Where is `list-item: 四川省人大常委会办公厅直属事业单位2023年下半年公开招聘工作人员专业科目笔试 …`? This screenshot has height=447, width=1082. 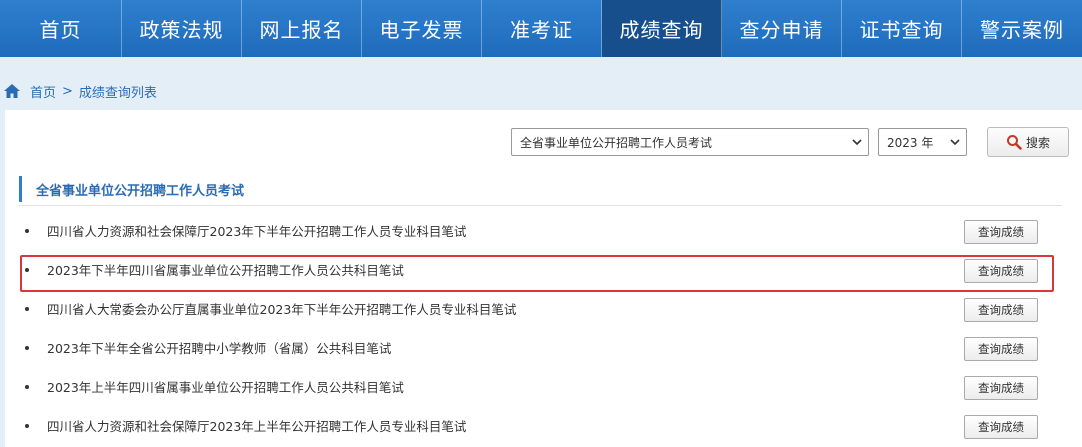
list-item: 四川省人大常委会办公厅直属事业单位2023年下半年公开招聘工作人员专业科目笔试 … is located at coordinates (537, 309).